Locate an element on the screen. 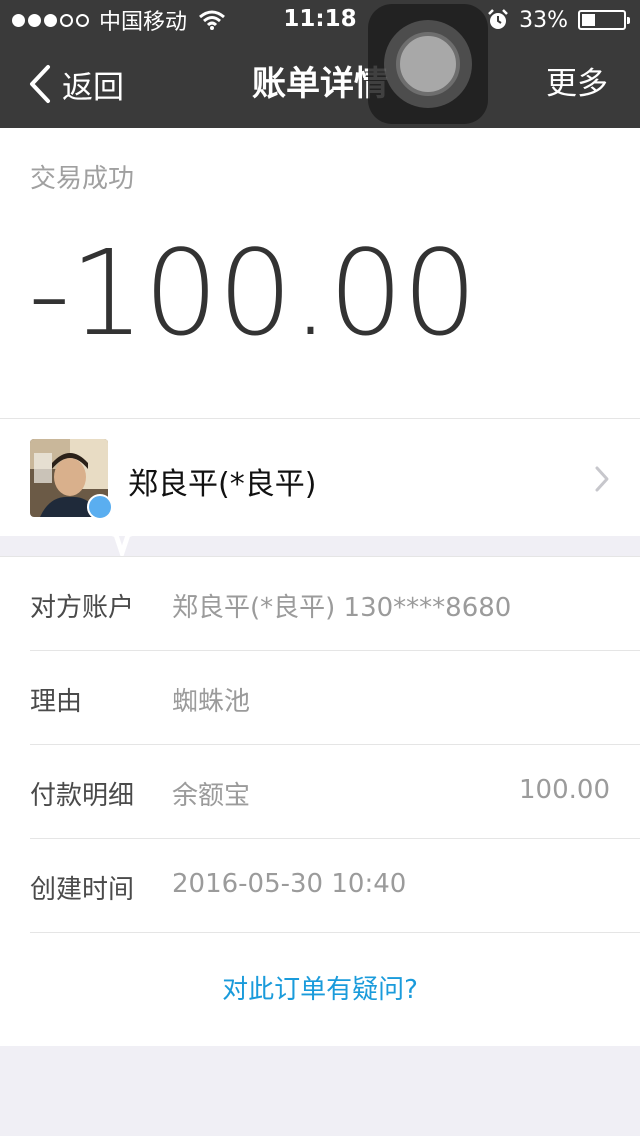 The width and height of the screenshot is (640, 1136). detail-row-created: 创建时间 2016-05-30 10:40 is located at coordinates (335, 886).